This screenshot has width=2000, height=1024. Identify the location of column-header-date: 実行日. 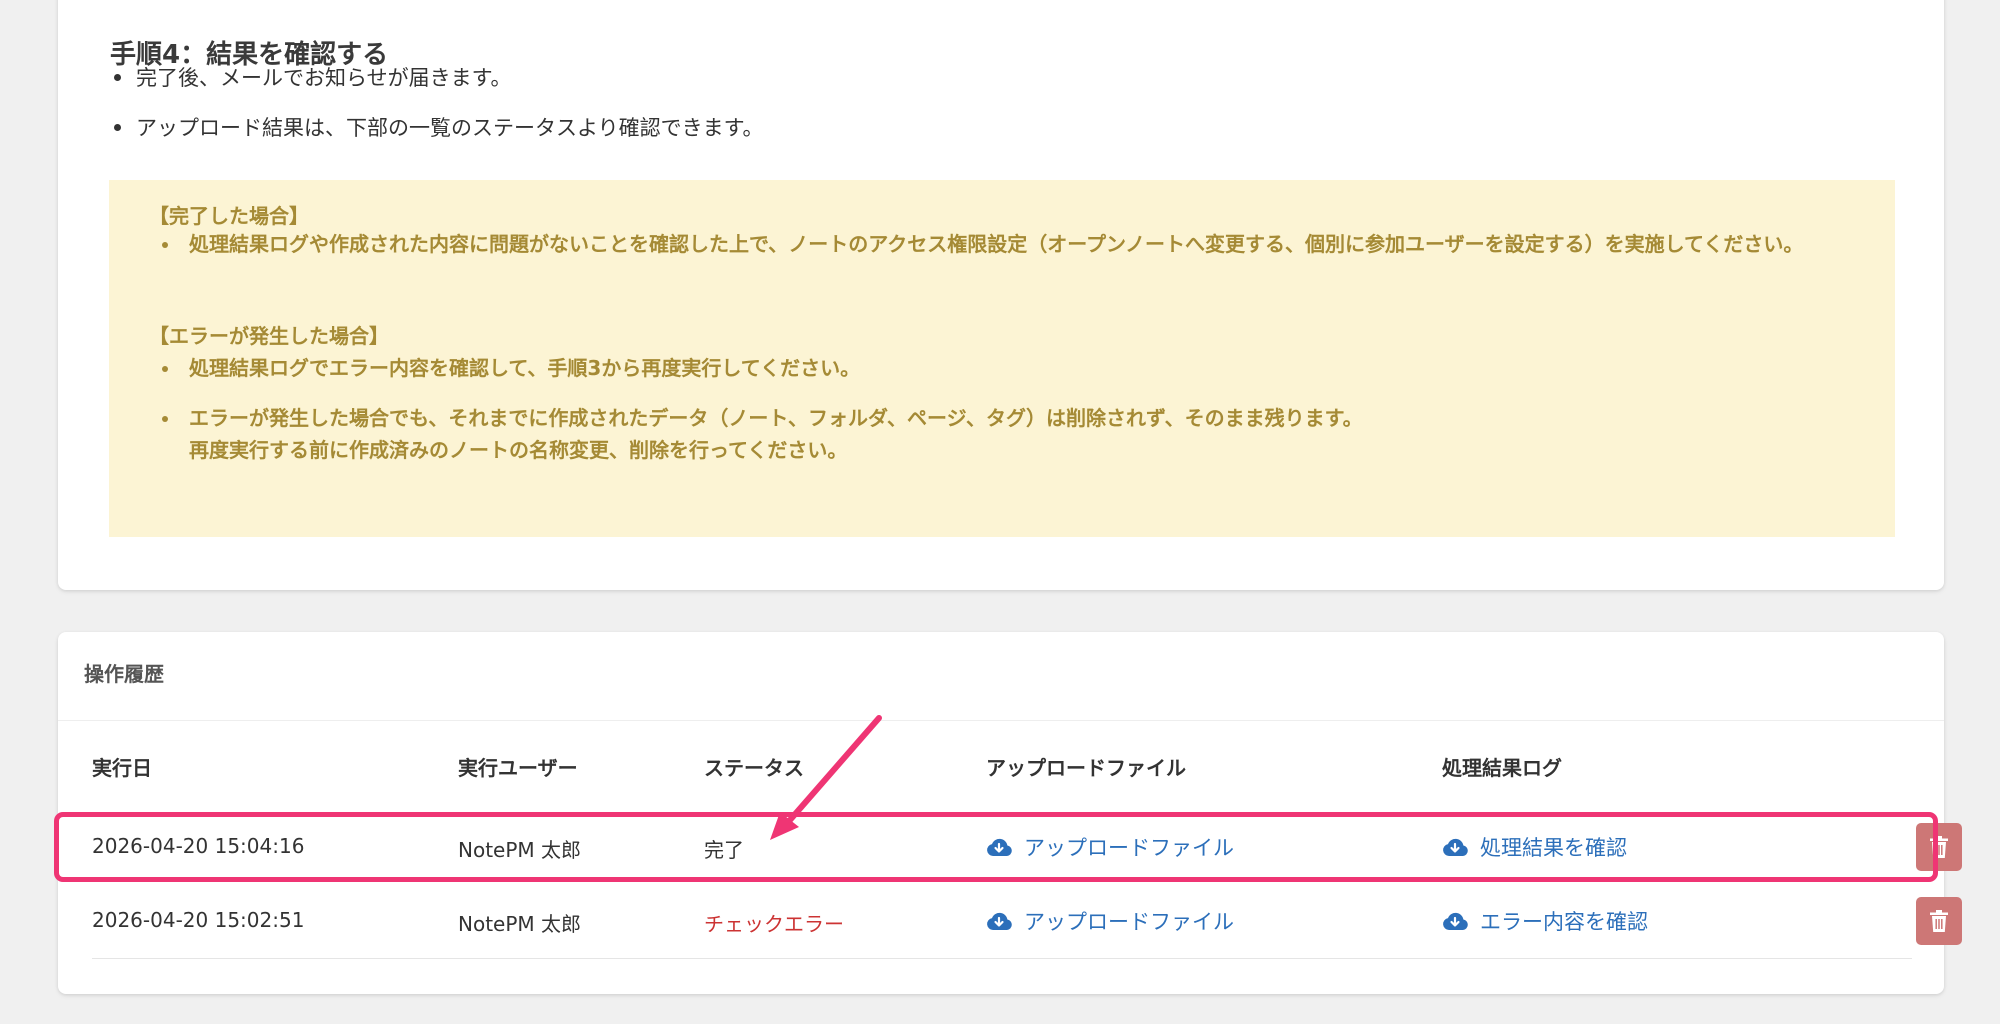
(122, 768).